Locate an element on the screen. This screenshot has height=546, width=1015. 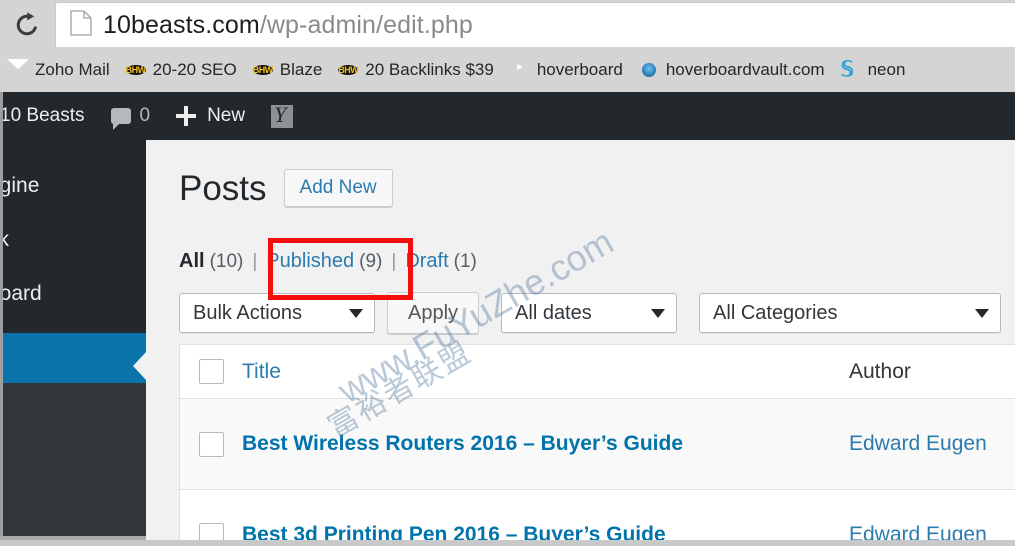
page-title: Posts is located at coordinates (223, 188).